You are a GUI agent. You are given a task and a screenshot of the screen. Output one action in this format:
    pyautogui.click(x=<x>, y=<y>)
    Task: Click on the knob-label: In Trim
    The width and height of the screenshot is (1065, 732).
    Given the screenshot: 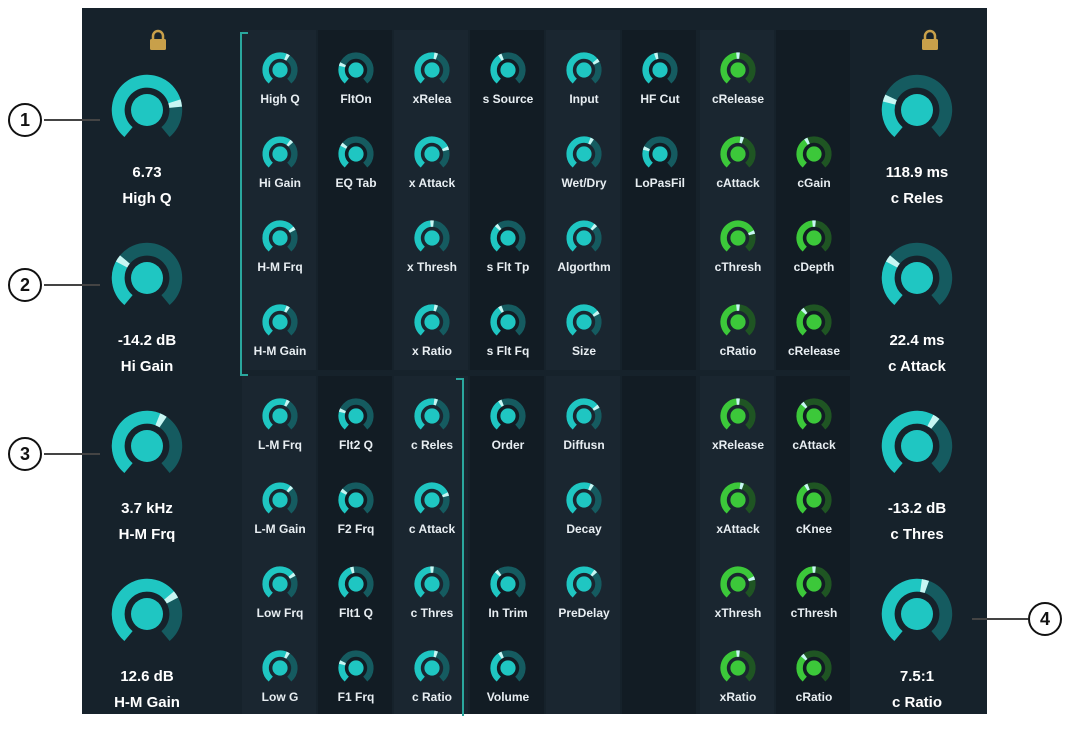 What is the action you would take?
    pyautogui.click(x=508, y=613)
    